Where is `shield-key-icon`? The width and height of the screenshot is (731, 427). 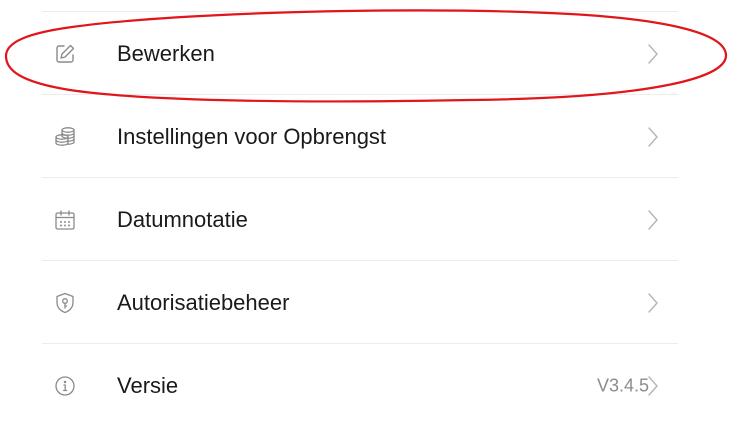
shield-key-icon is located at coordinates (65, 303).